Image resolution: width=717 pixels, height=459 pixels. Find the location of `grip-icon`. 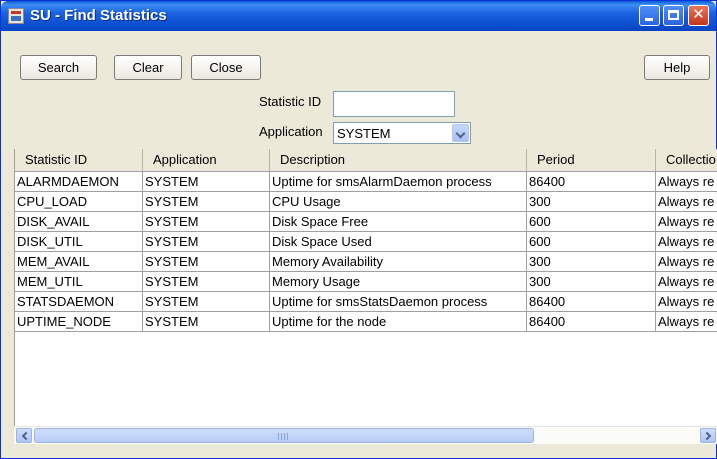

grip-icon is located at coordinates (283, 436).